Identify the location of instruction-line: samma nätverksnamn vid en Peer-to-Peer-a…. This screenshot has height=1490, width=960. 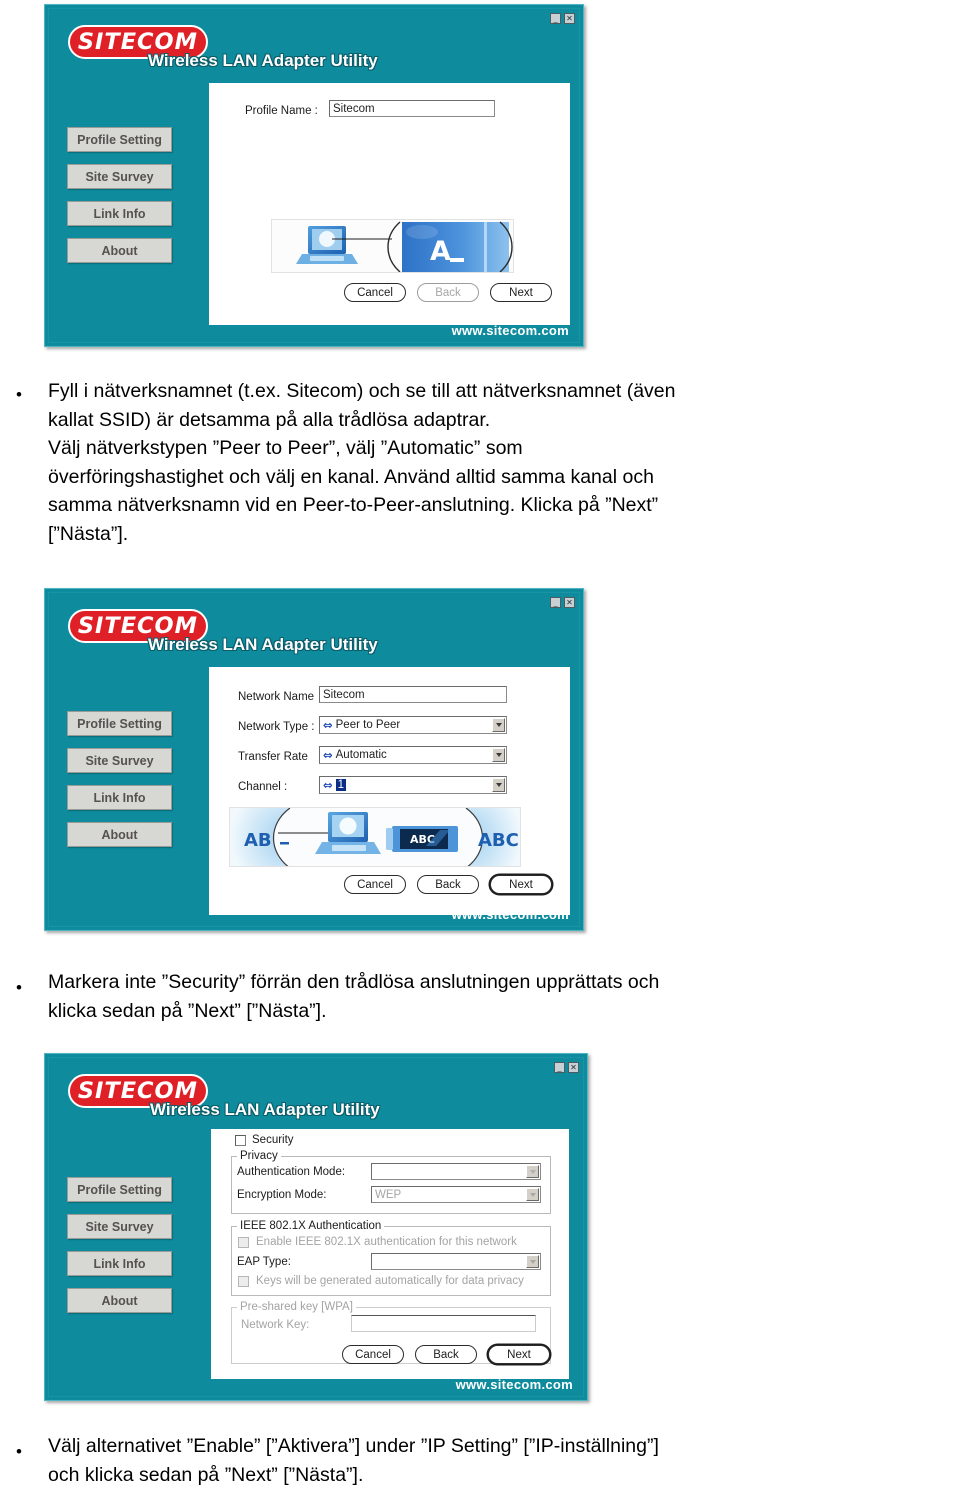
(353, 505).